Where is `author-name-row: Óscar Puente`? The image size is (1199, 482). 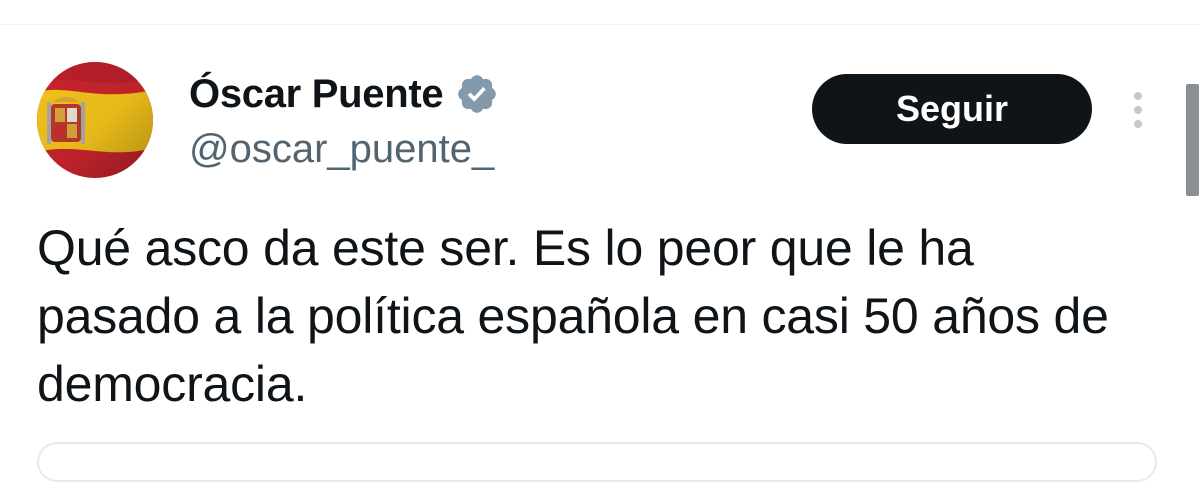 author-name-row: Óscar Puente is located at coordinates (344, 94).